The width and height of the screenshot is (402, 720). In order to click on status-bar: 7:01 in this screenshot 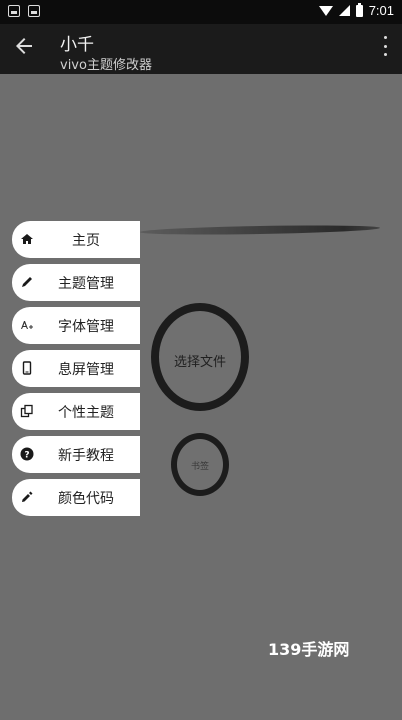, I will do `click(201, 12)`.